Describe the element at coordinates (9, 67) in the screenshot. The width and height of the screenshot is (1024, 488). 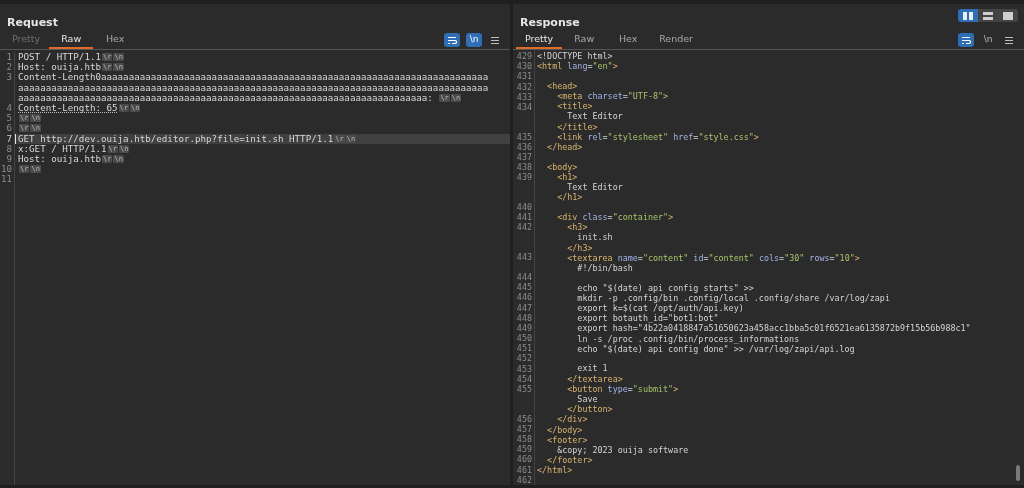
I see `line-number: 2` at that location.